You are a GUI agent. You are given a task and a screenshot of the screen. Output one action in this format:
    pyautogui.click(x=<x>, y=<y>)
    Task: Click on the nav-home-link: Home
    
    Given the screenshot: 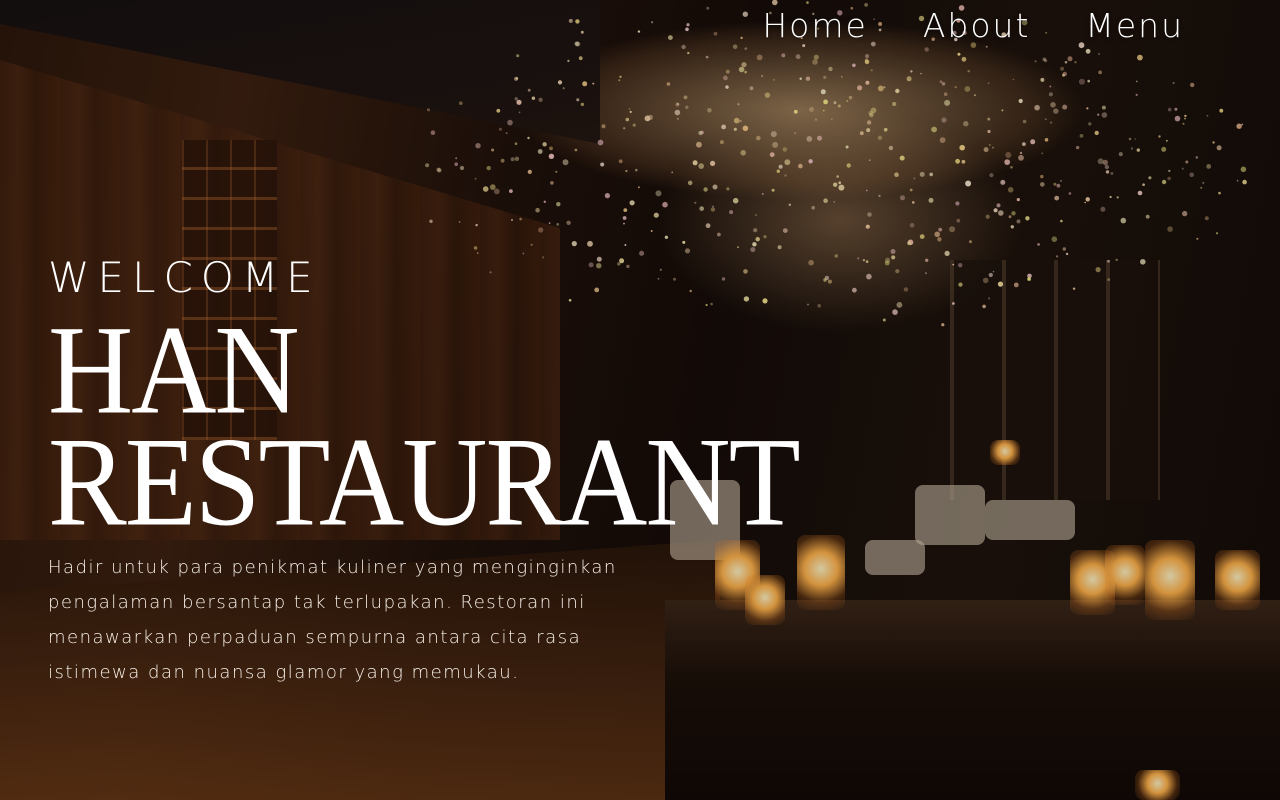 What is the action you would take?
    pyautogui.click(x=814, y=25)
    